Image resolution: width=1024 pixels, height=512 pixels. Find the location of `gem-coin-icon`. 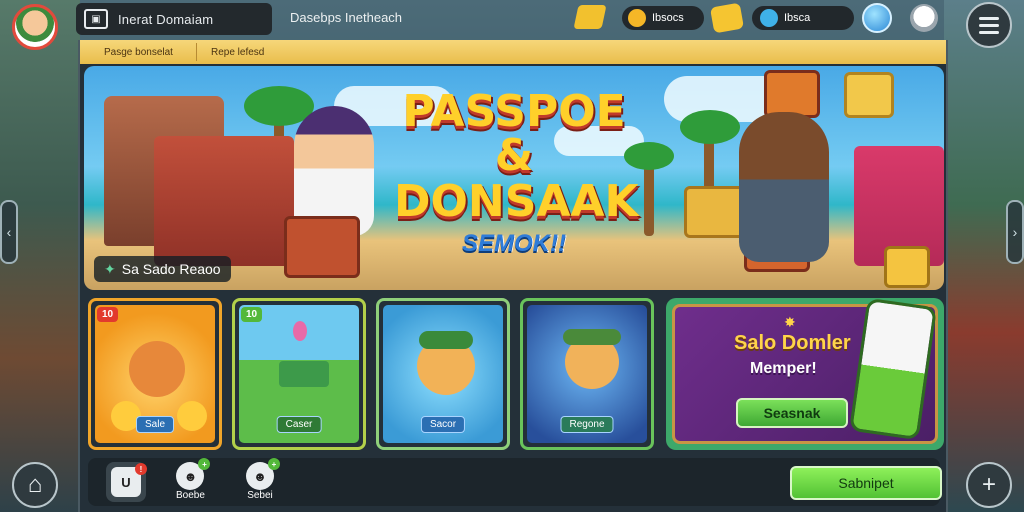

gem-coin-icon is located at coordinates (769, 18).